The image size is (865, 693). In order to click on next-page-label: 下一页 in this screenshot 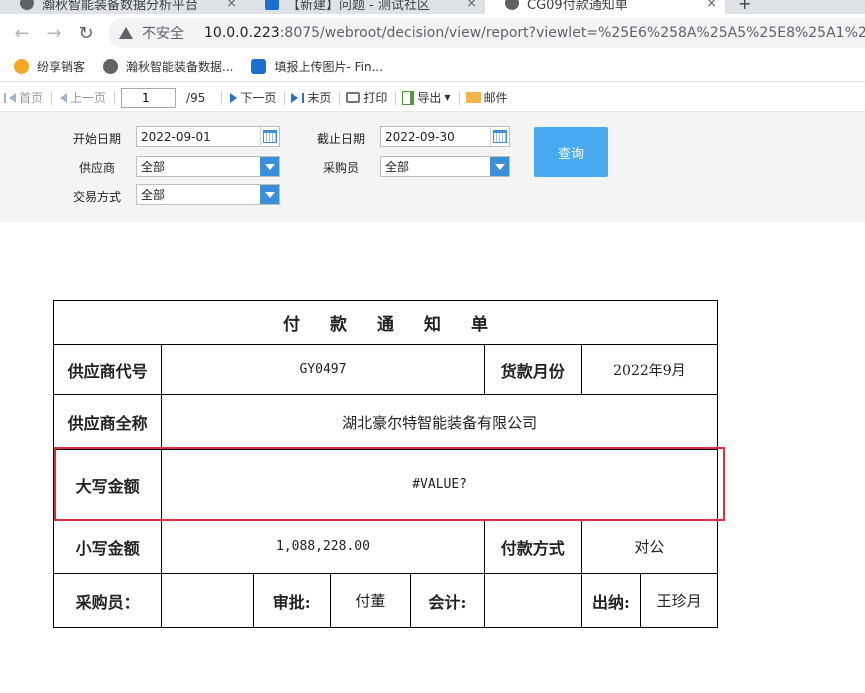, I will do `click(258, 98)`.